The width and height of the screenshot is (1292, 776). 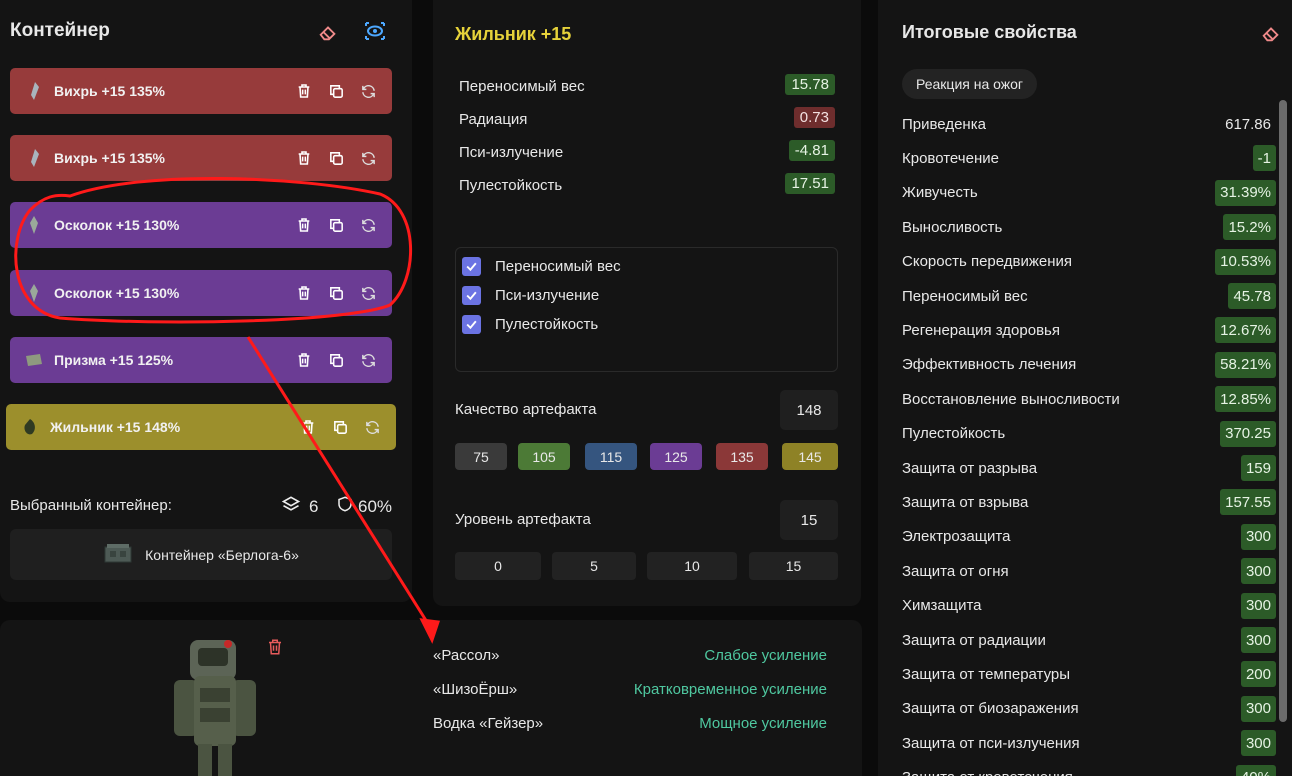 What do you see at coordinates (809, 520) in the screenshot?
I see `level-input: 15` at bounding box center [809, 520].